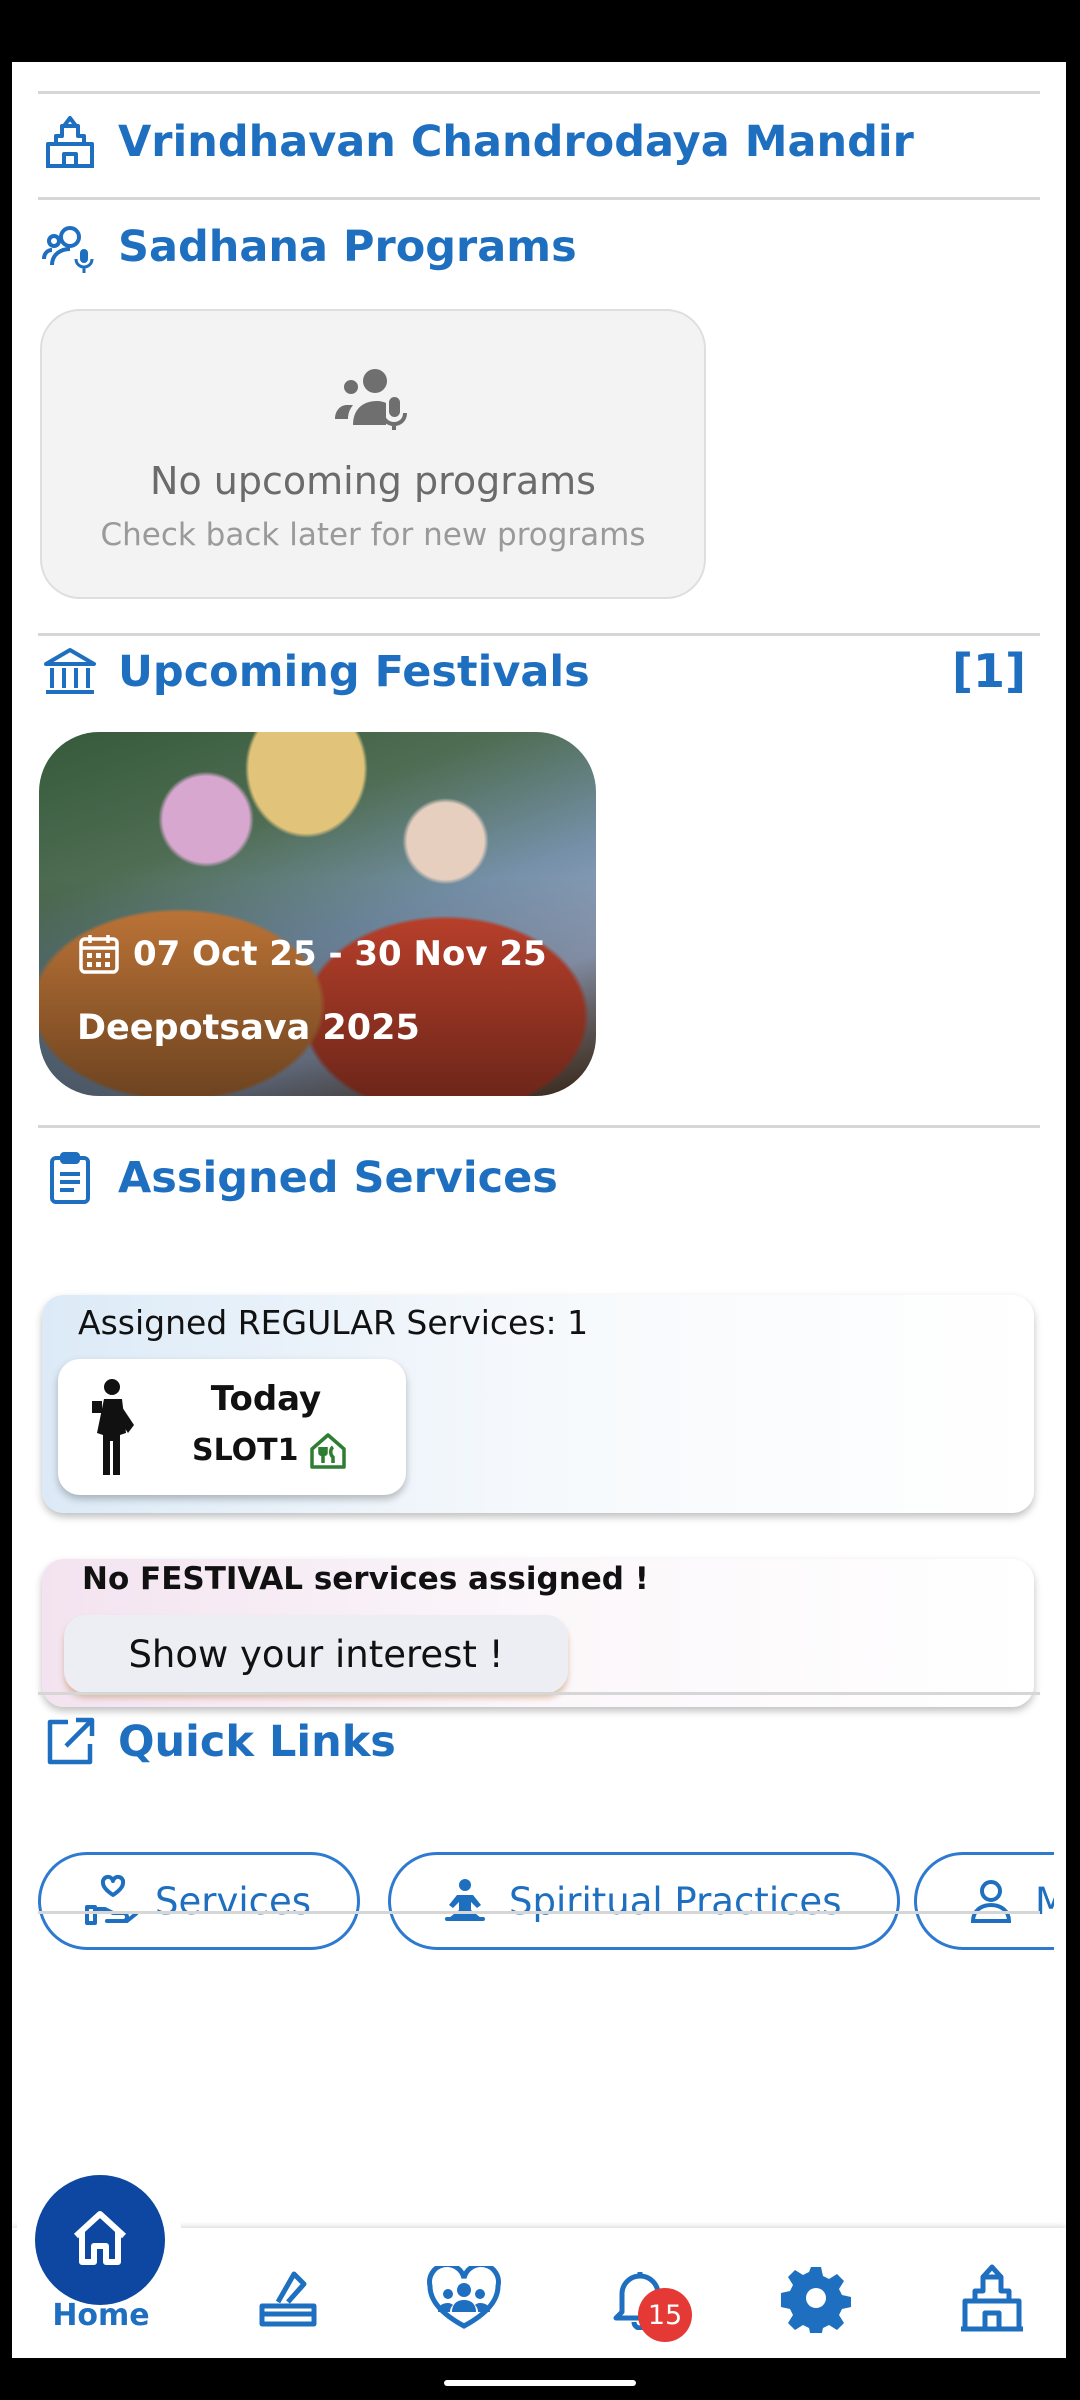 The height and width of the screenshot is (2400, 1080). Describe the element at coordinates (373, 535) in the screenshot. I see `empty-subtitle: Check back later for new programs` at that location.